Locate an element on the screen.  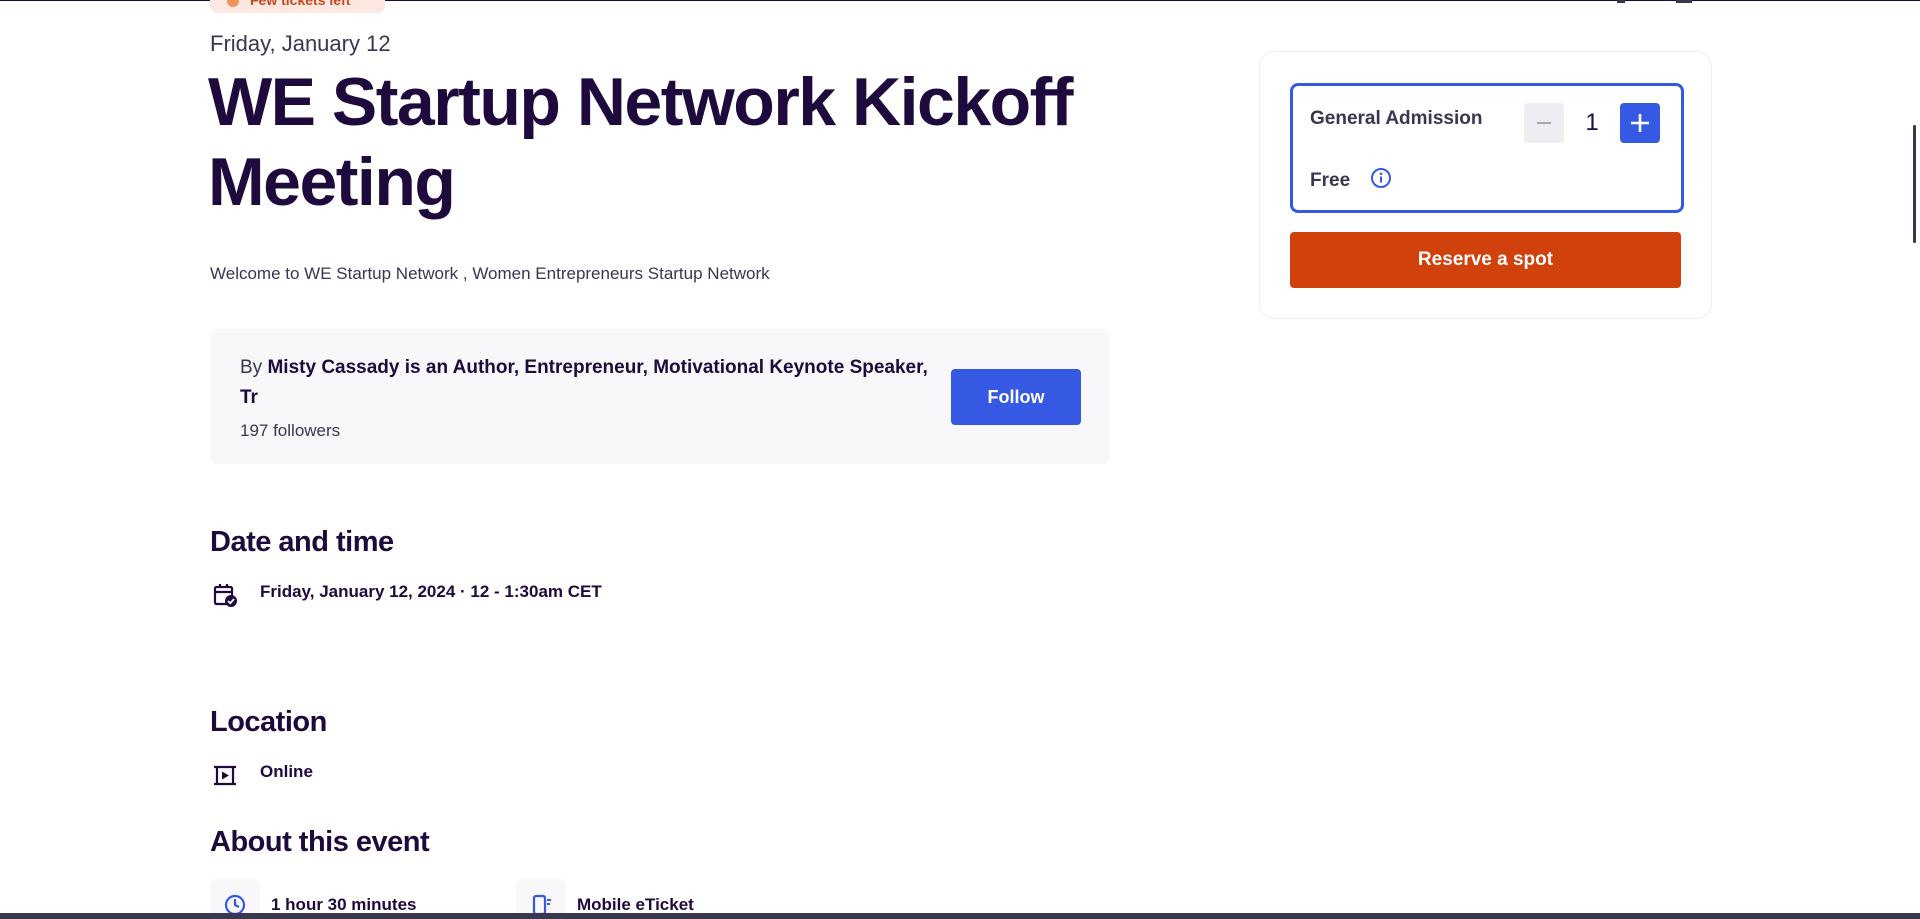
organizer-followers: 197 followers is located at coordinates (290, 430).